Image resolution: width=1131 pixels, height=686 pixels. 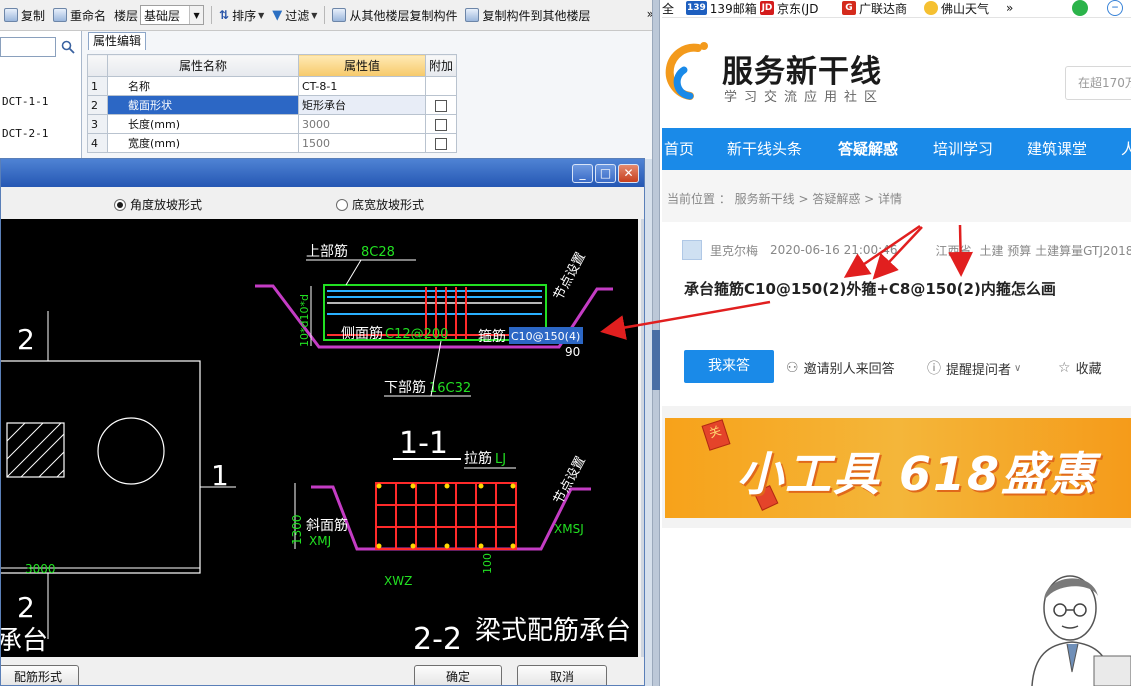 I want to click on extension-icon: −, so click(x=1116, y=8).